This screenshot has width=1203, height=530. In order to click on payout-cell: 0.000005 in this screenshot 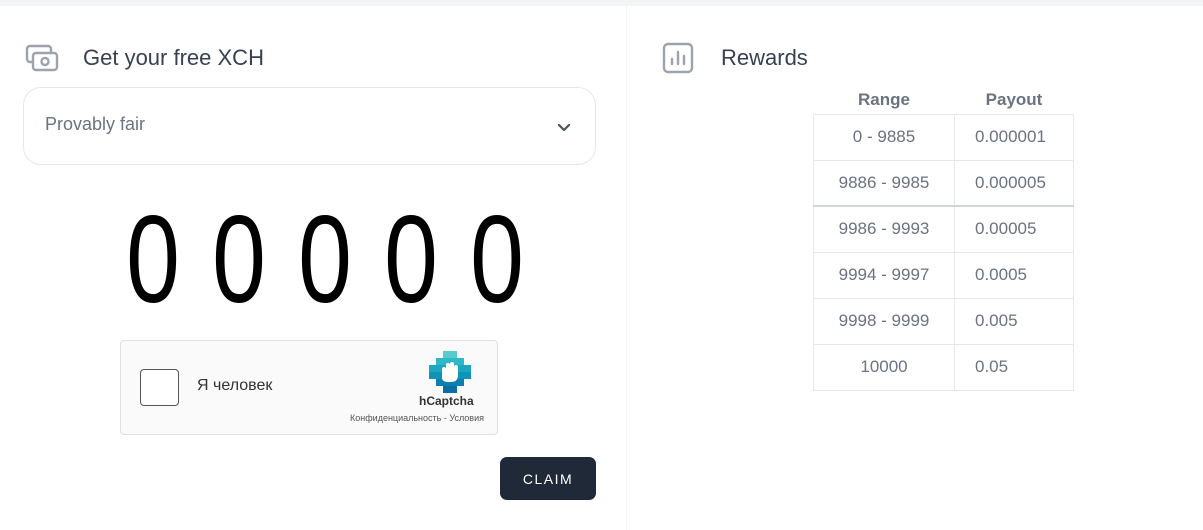, I will do `click(1014, 183)`.